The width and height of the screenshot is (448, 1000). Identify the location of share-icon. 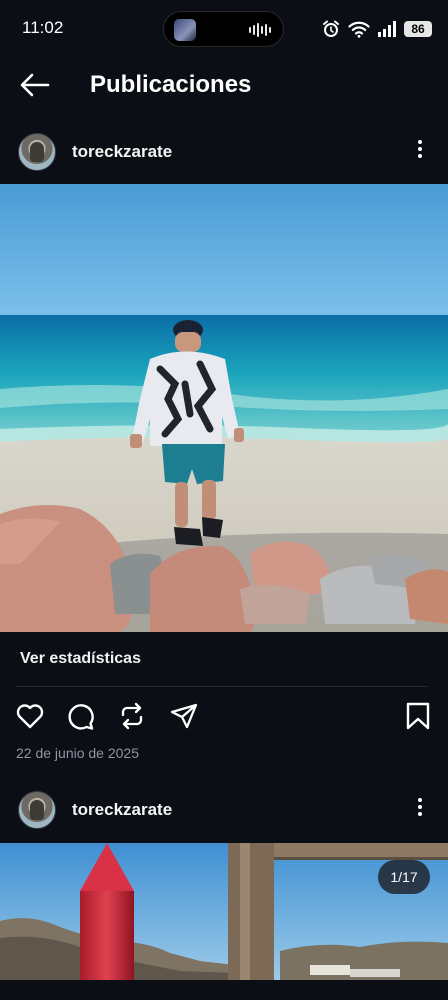
(184, 716).